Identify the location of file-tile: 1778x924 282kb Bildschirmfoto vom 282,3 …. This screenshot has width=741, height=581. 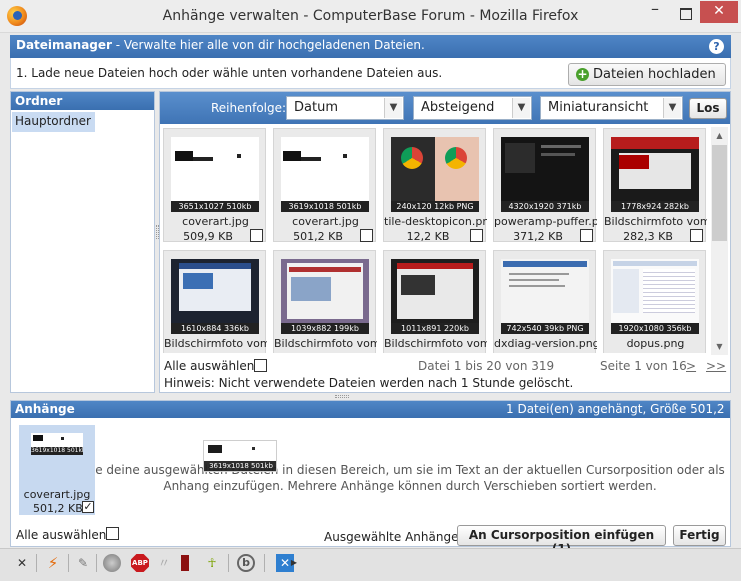
(655, 185).